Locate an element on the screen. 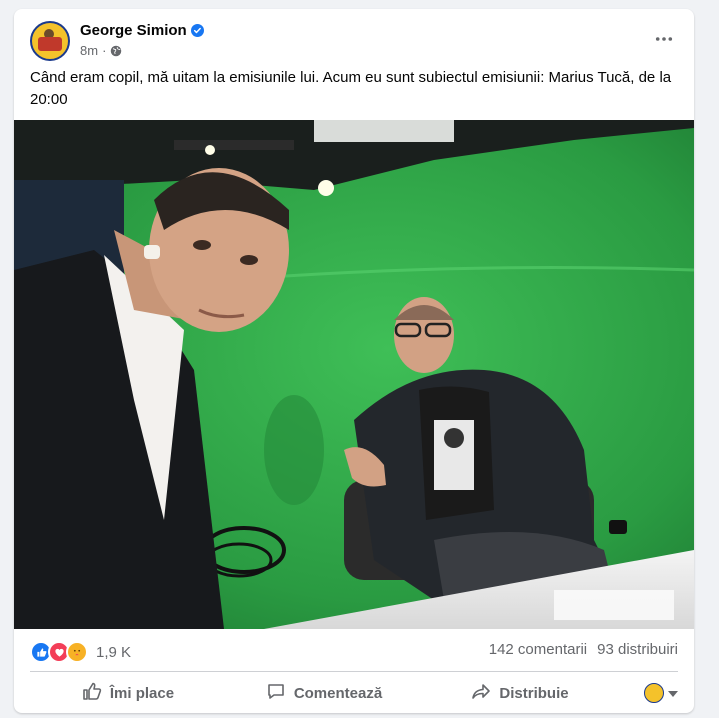 This screenshot has width=719, height=718. verified-badge-icon is located at coordinates (197, 30).